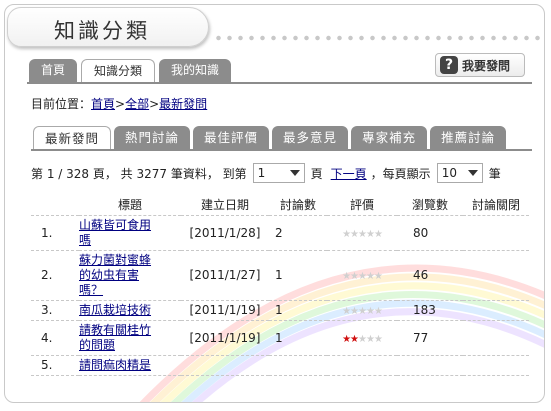 The width and height of the screenshot is (551, 411). What do you see at coordinates (55, 338) in the screenshot?
I see `row-number: 4.` at bounding box center [55, 338].